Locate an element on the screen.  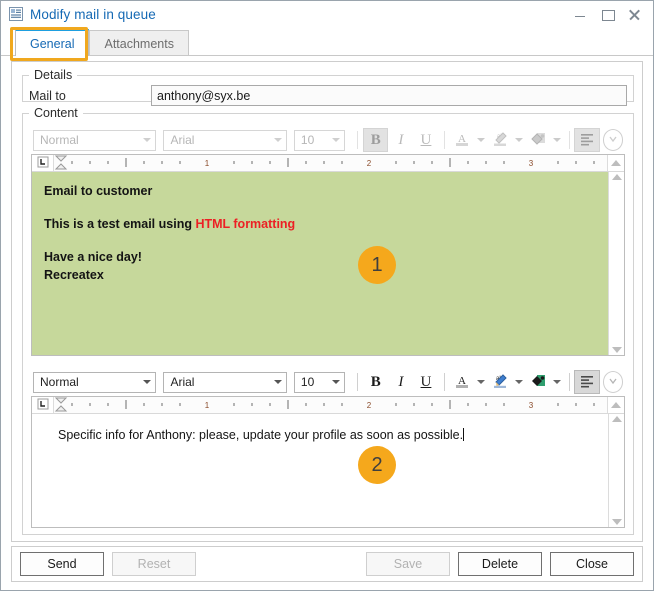
send-button: Send is located at coordinates (62, 564).